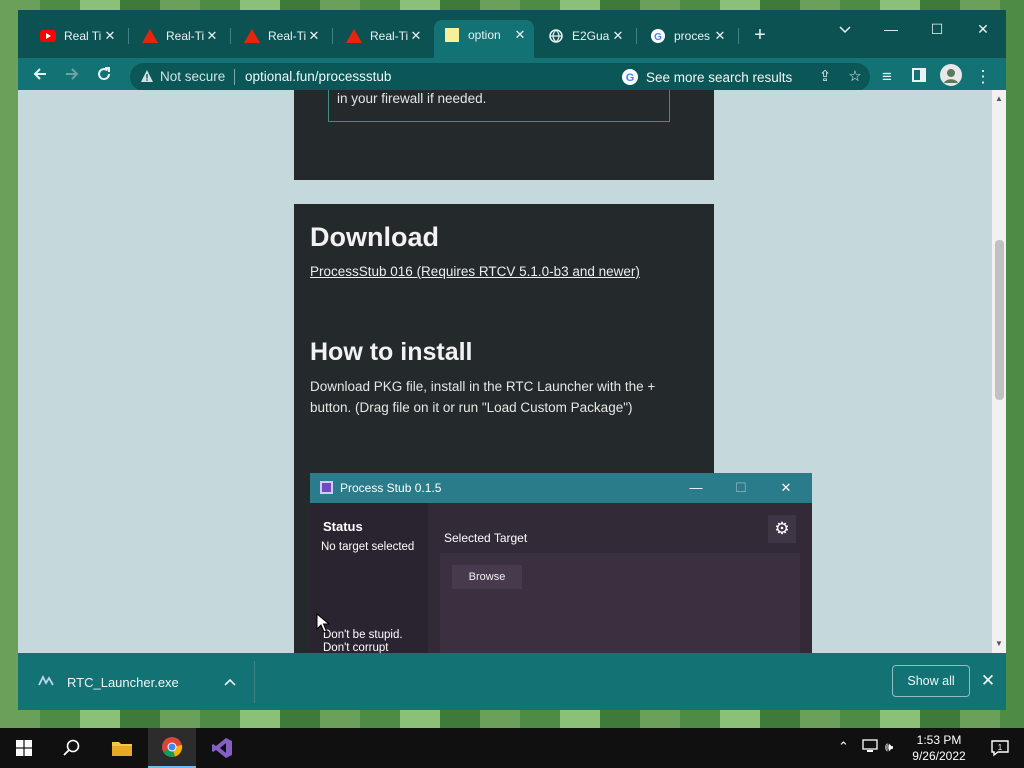  I want to click on url-text: optional.fun/processstub, so click(318, 76).